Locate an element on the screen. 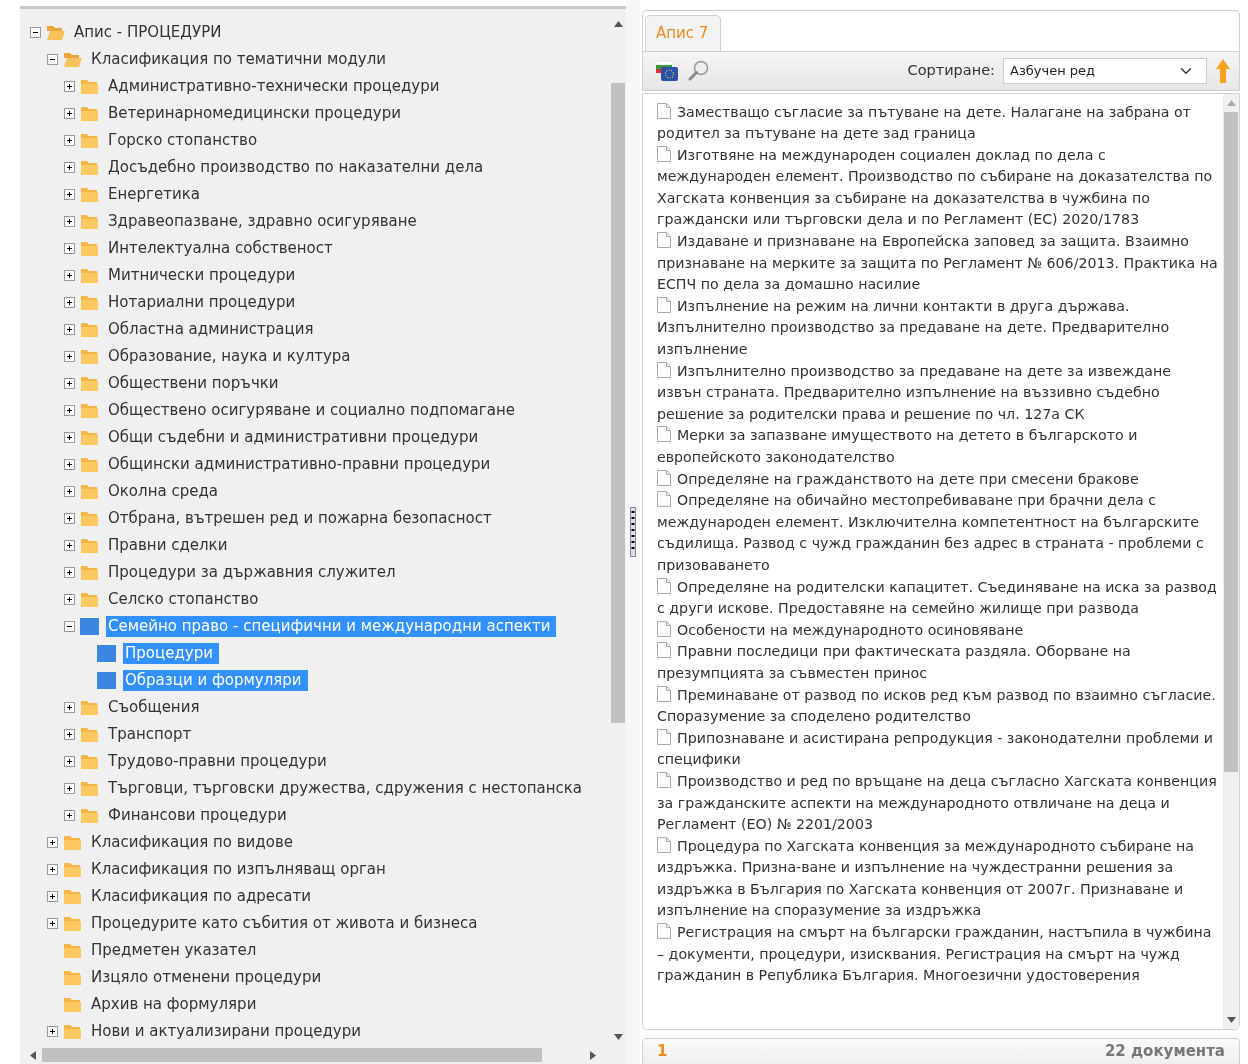 The height and width of the screenshot is (1064, 1248). tree-item: Транспорт is located at coordinates (152, 734).